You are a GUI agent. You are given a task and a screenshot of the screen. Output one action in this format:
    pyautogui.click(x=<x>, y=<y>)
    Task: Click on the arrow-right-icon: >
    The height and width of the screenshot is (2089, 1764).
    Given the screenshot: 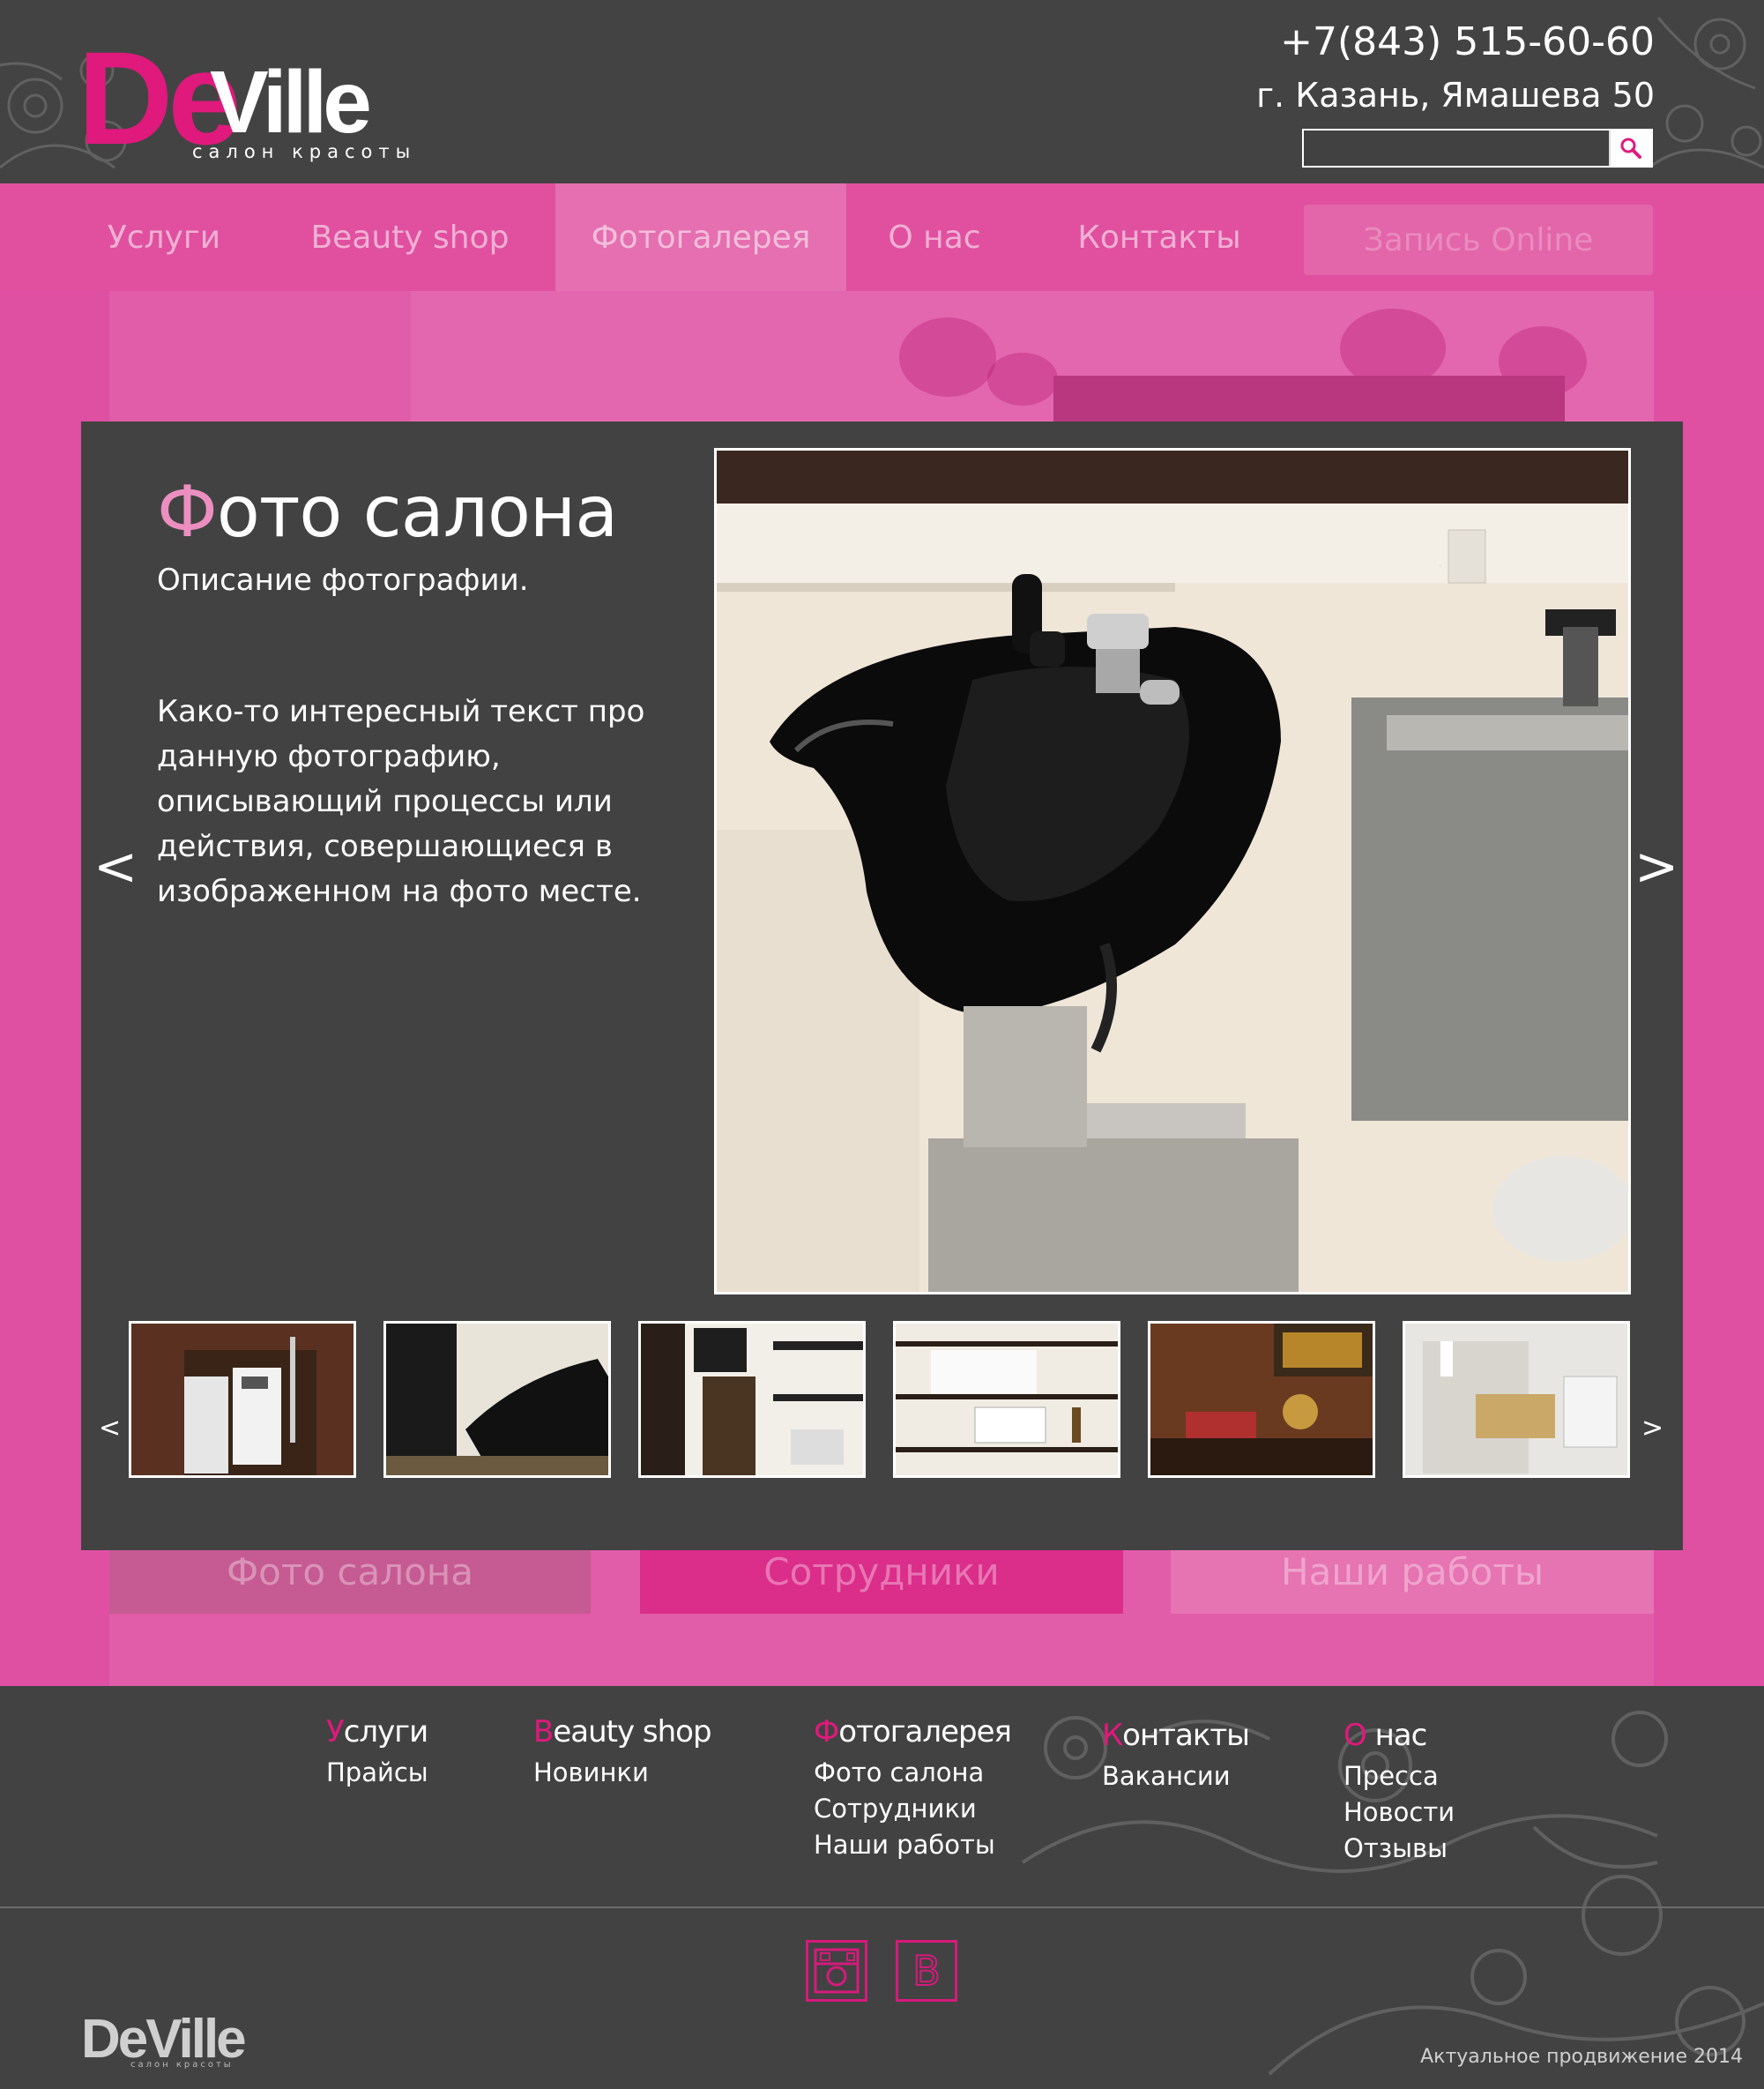 What is the action you would take?
    pyautogui.click(x=1656, y=867)
    